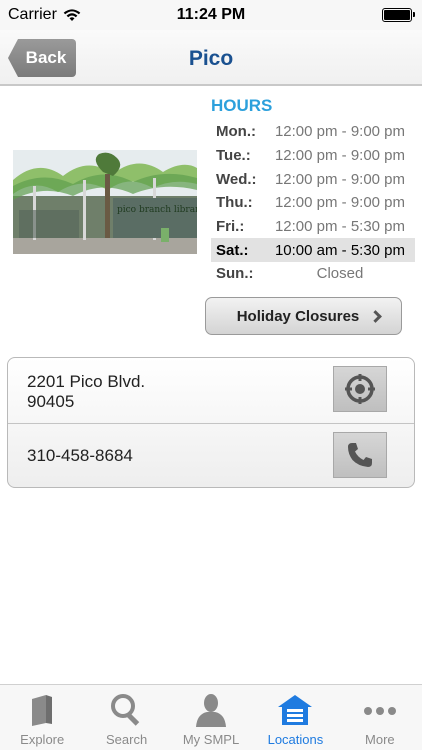 This screenshot has height=750, width=422. Describe the element at coordinates (42, 710) in the screenshot. I see `book-icon` at that location.